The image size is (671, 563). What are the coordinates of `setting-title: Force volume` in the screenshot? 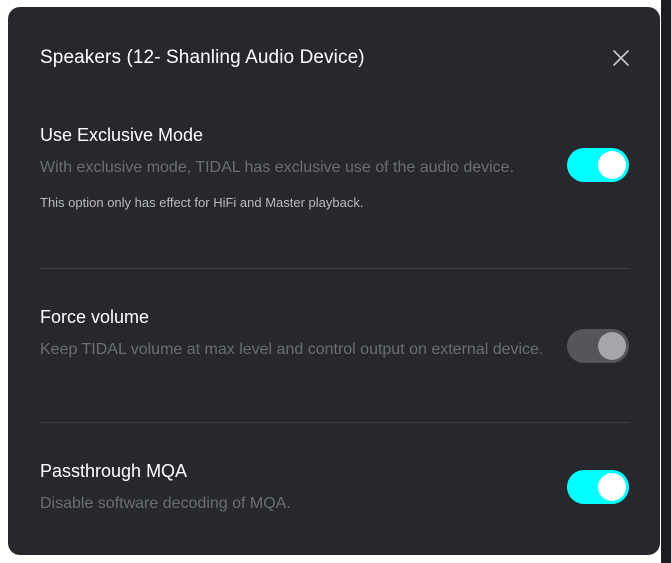 It's located at (95, 317).